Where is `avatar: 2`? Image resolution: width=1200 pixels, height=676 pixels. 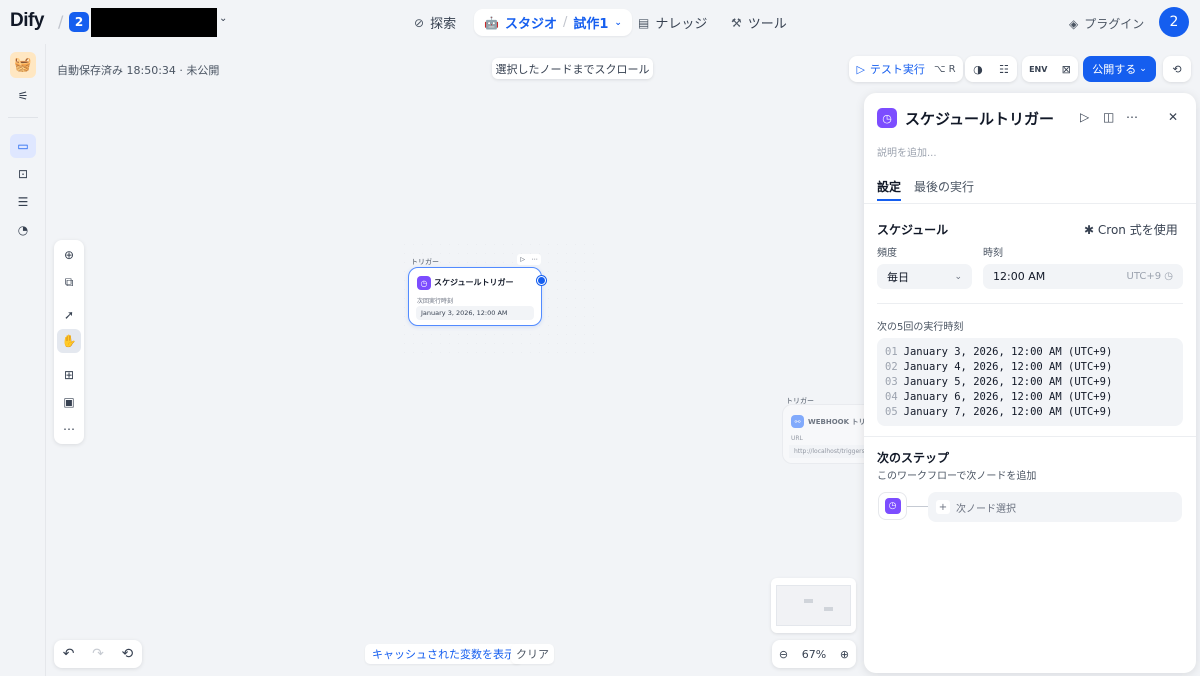 avatar: 2 is located at coordinates (1174, 22).